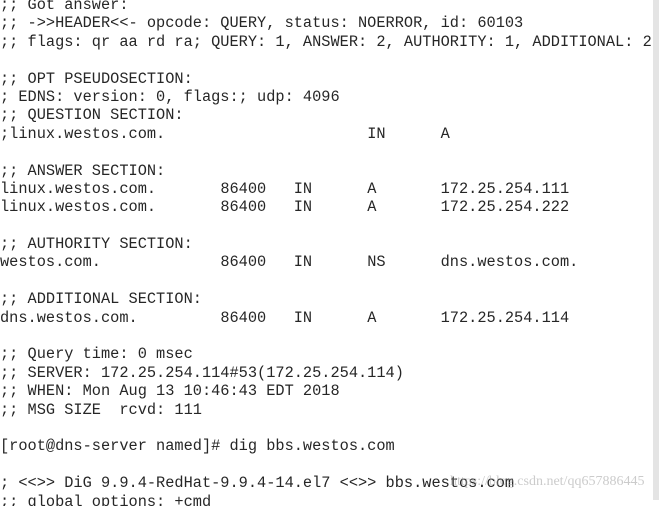 This screenshot has width=659, height=506. What do you see at coordinates (289, 262) in the screenshot?
I see `authority-record: westos.com. 86400 IN NS dns.westos.com.` at bounding box center [289, 262].